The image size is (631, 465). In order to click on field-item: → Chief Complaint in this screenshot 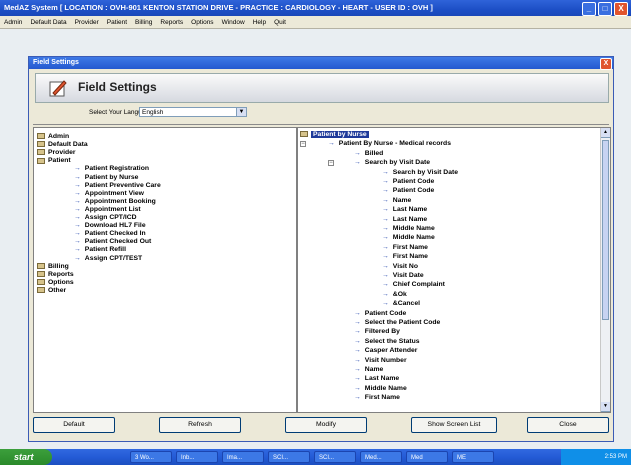, I will do `click(413, 285)`.